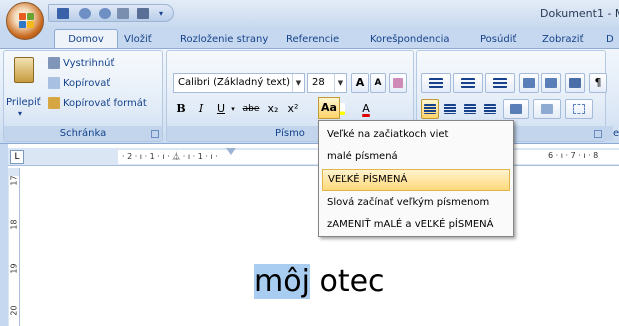  What do you see at coordinates (14, 310) in the screenshot?
I see `vruler-mark: 20` at bounding box center [14, 310].